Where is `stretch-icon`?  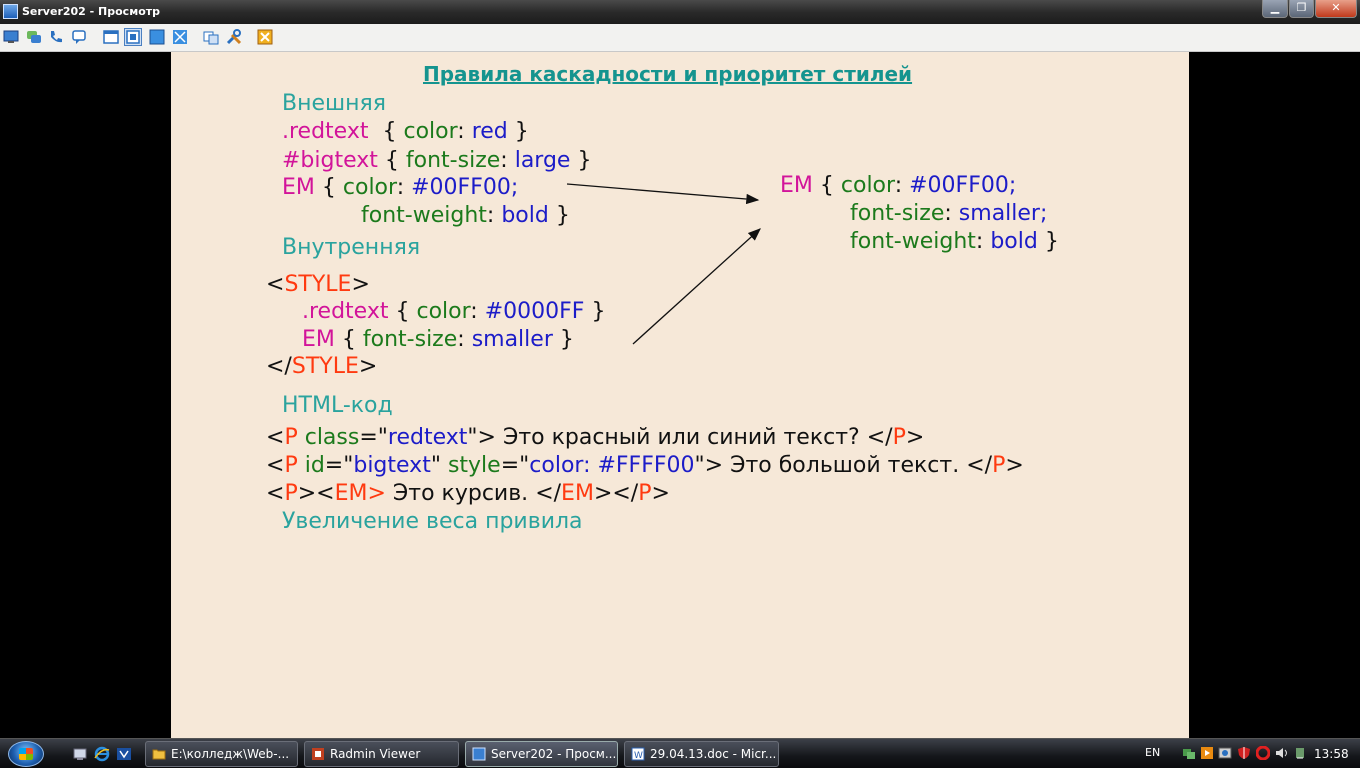
stretch-icon is located at coordinates (157, 37).